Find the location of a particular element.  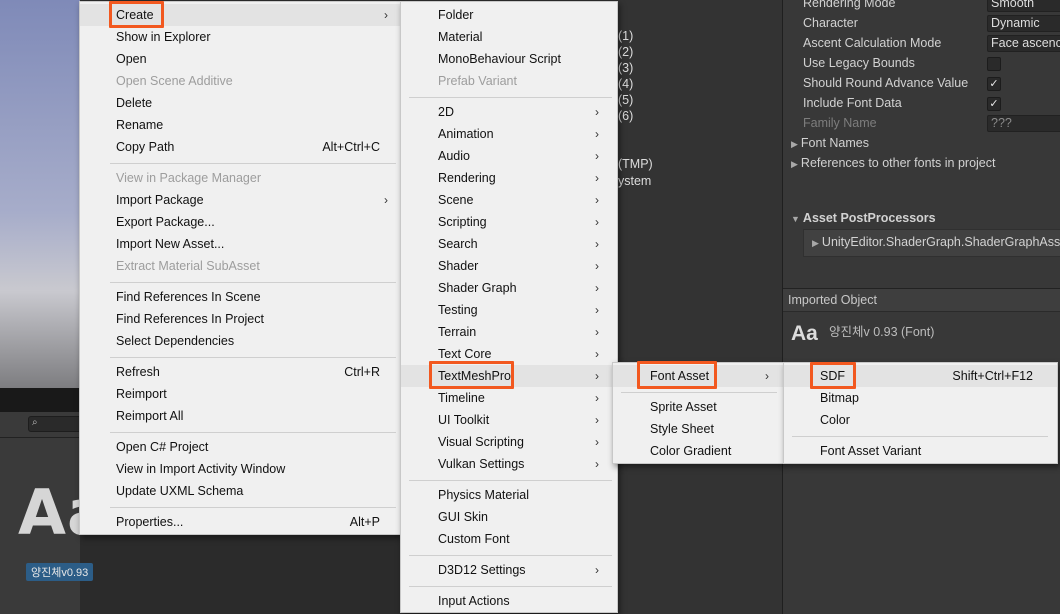

menu-item-scene: Scene › is located at coordinates (509, 200).